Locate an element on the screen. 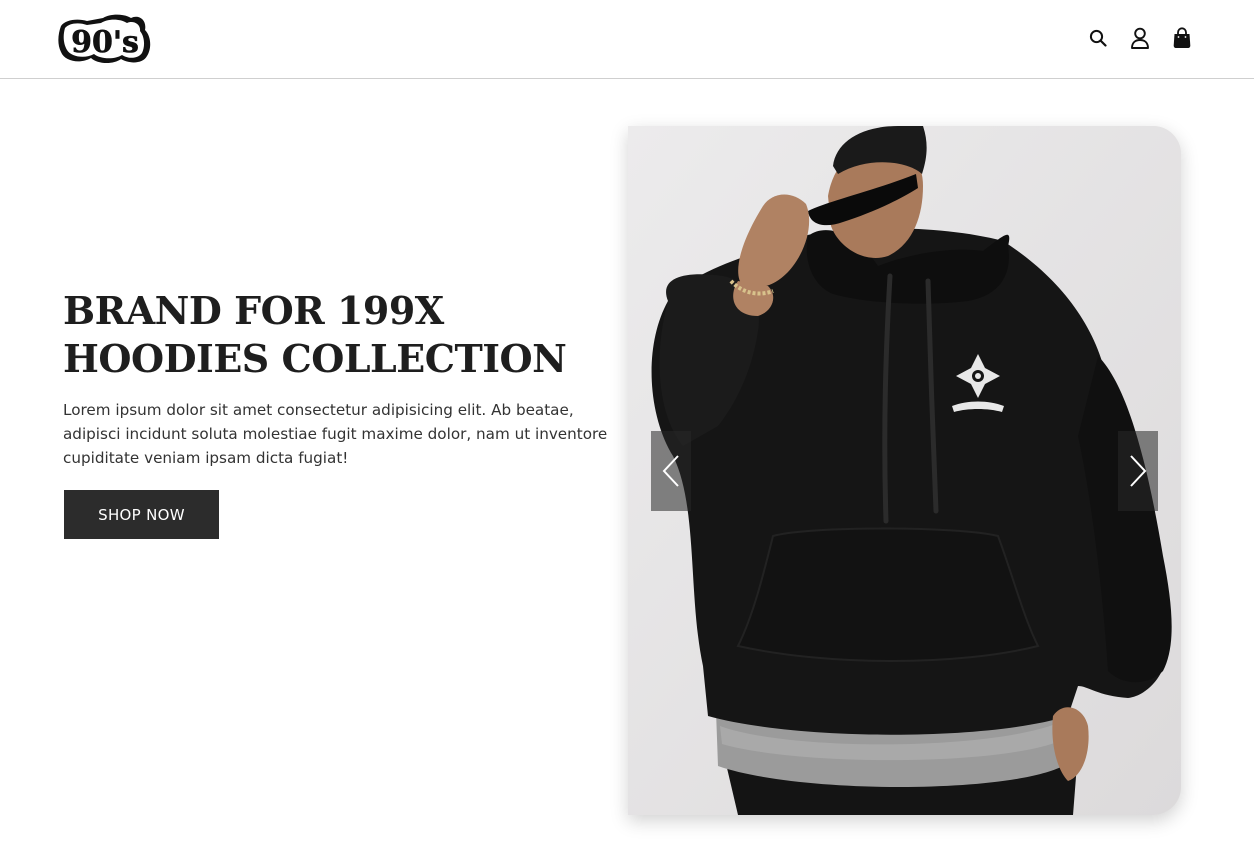 The width and height of the screenshot is (1254, 866). user-icon is located at coordinates (1140, 38).